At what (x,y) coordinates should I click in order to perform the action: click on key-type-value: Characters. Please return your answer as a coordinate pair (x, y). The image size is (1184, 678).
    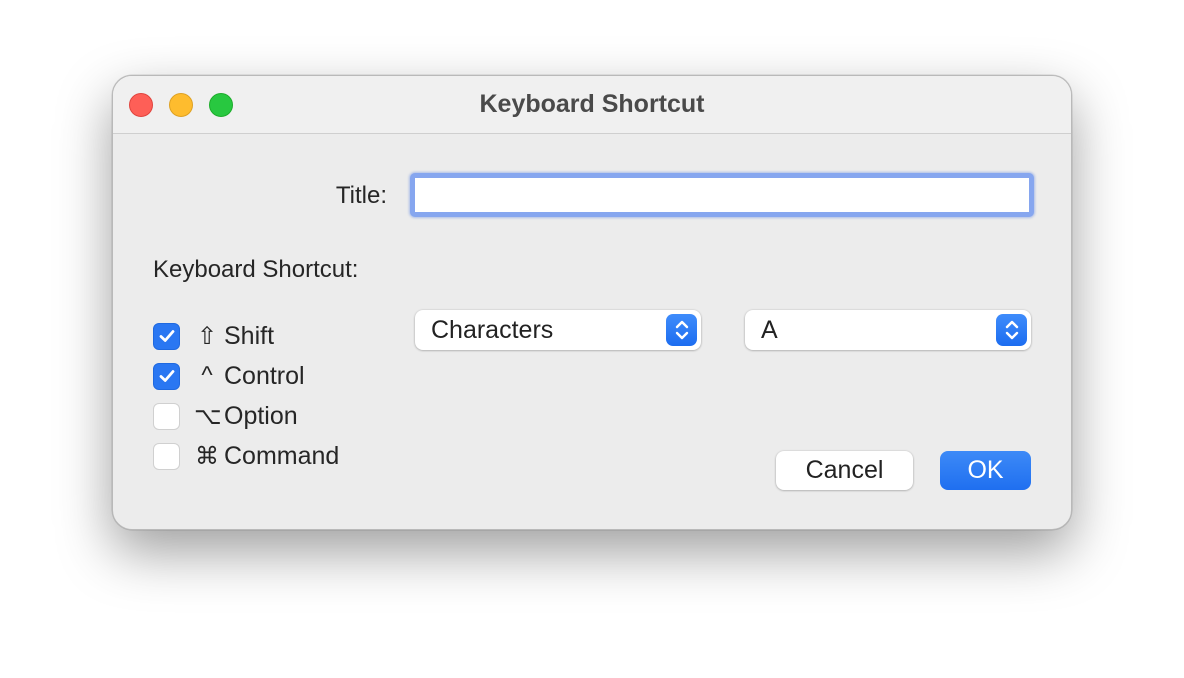
    Looking at the image, I should click on (492, 330).